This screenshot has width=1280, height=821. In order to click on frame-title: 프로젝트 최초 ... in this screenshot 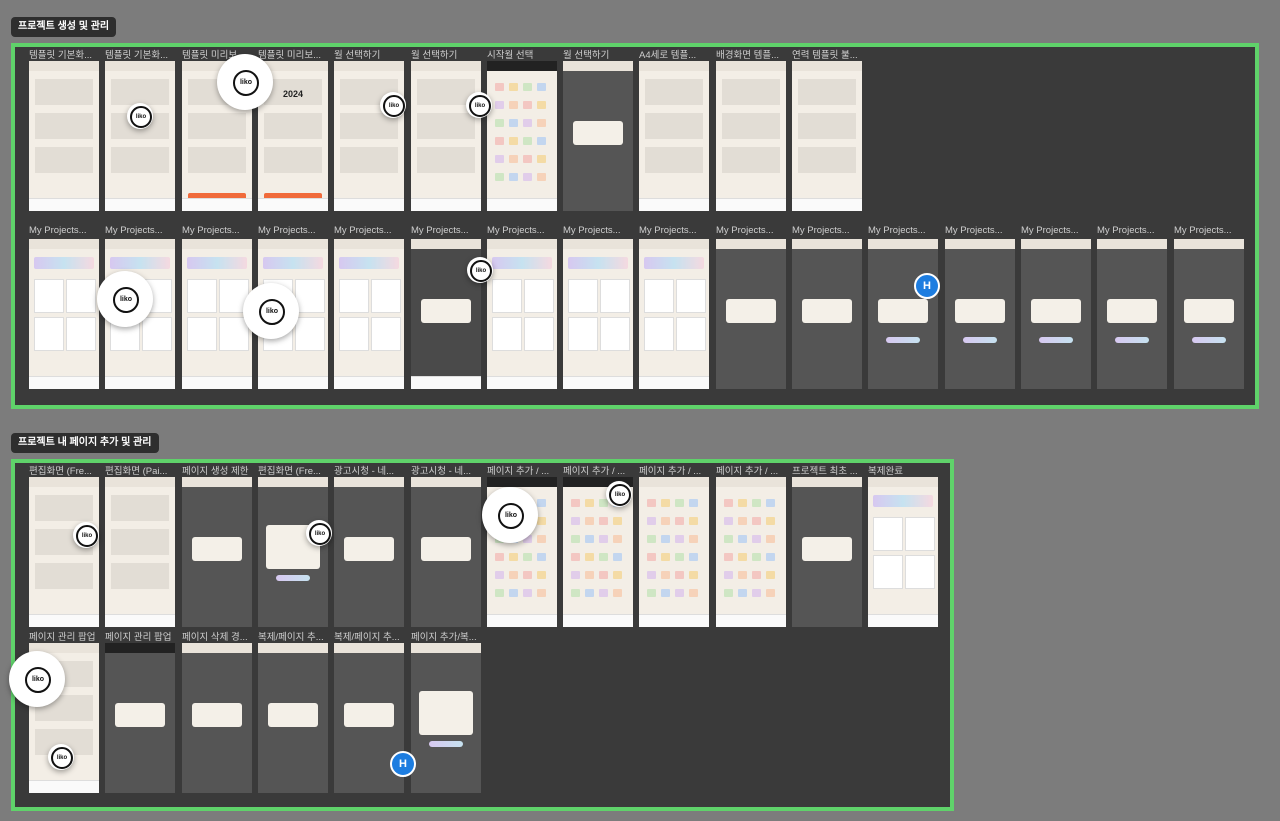, I will do `click(828, 470)`.